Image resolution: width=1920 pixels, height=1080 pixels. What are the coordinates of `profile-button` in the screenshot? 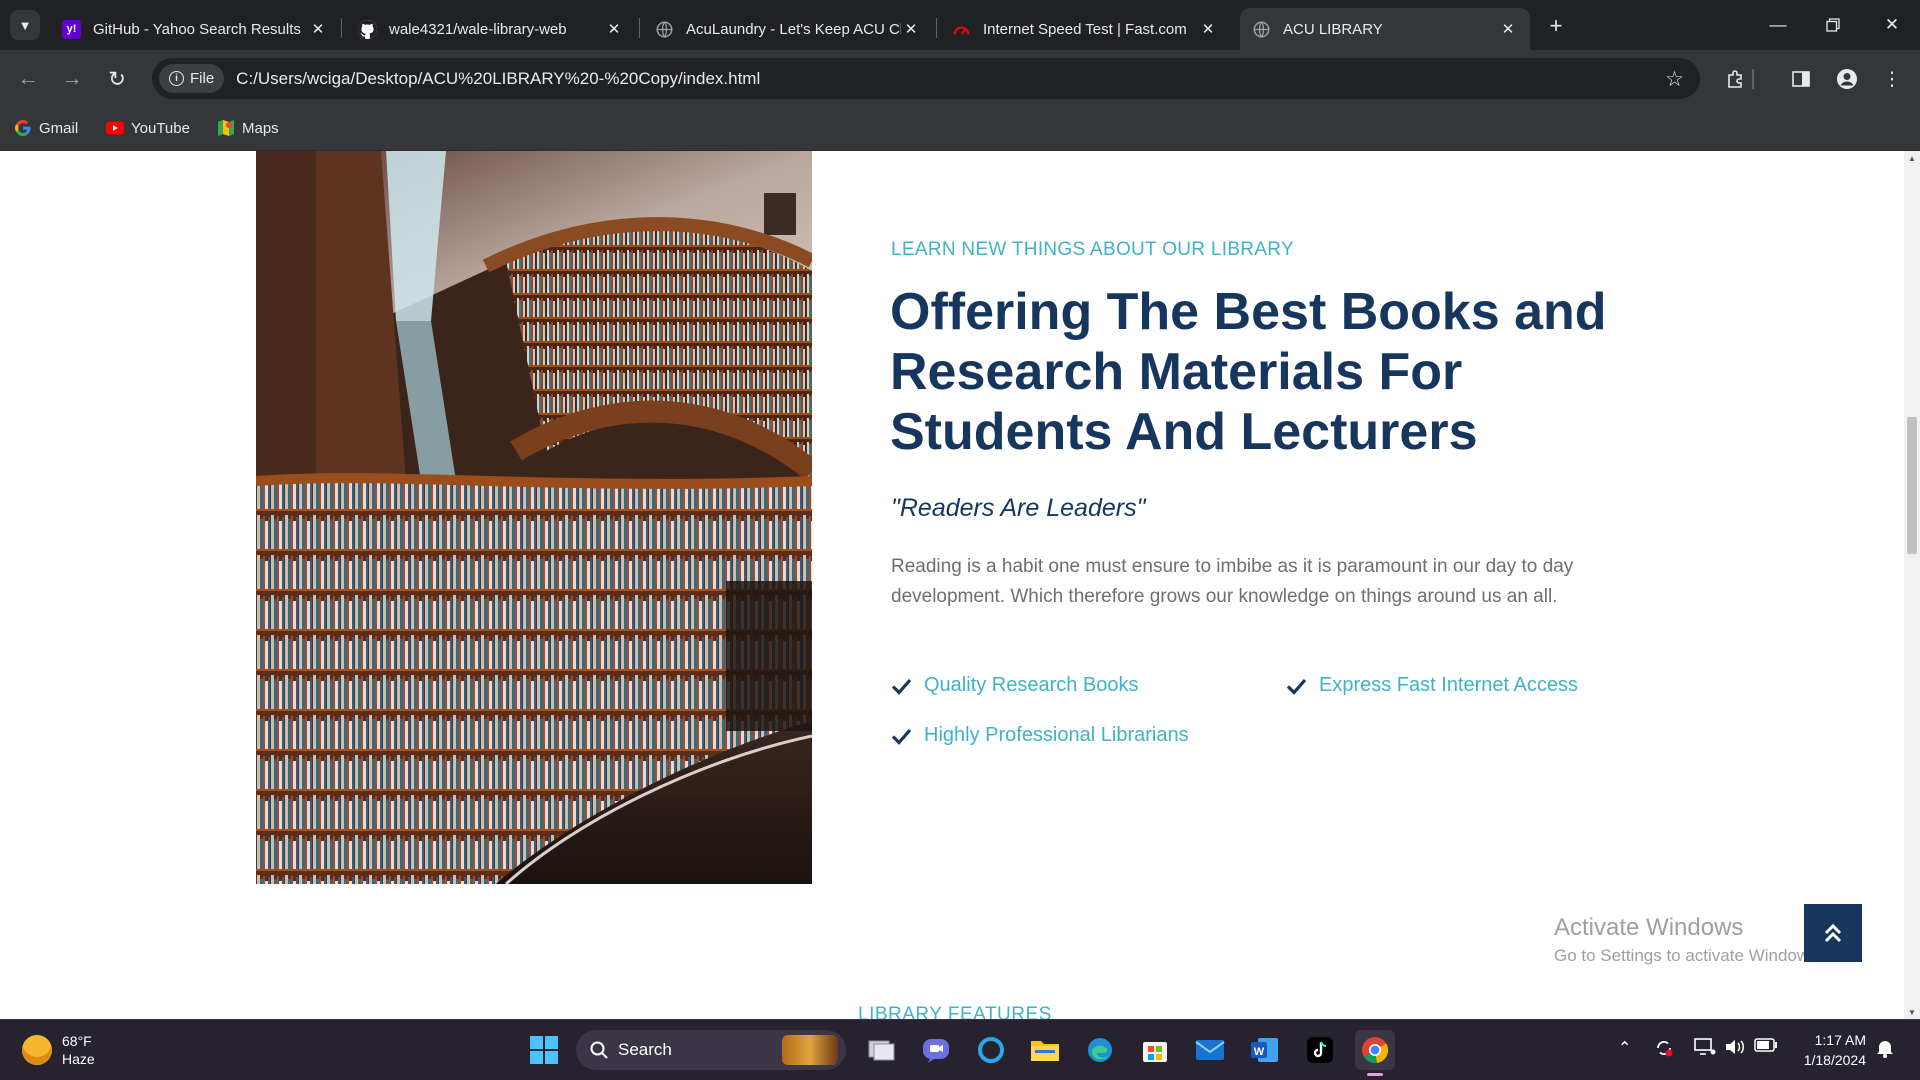 It's located at (1847, 79).